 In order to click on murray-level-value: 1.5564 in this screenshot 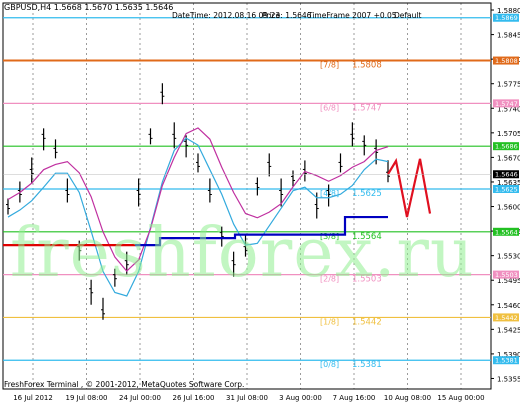, I will do `click(367, 237)`.